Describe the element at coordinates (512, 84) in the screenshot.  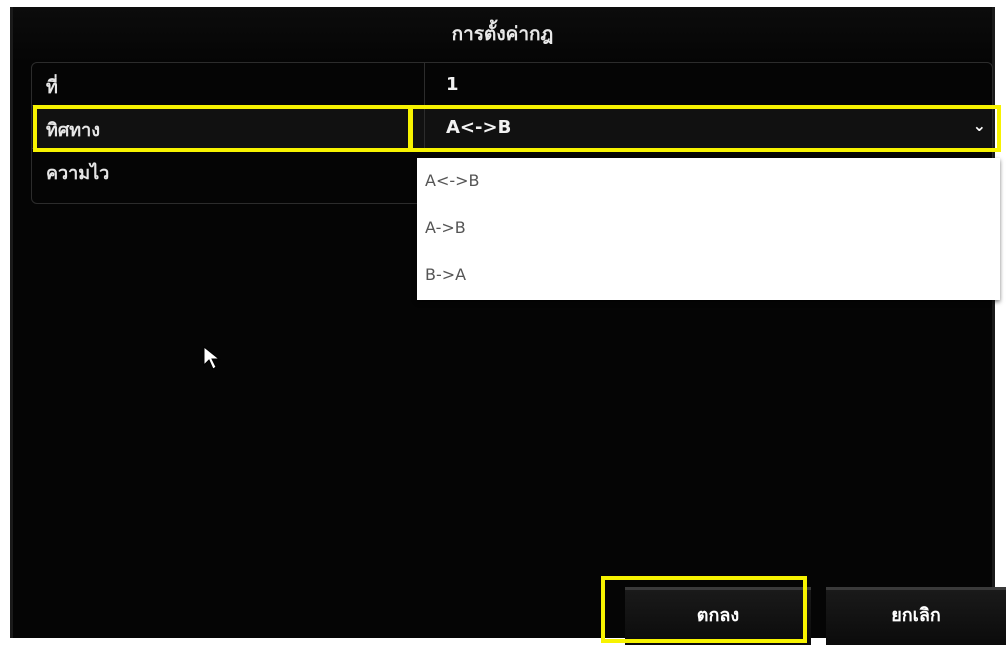
I see `row-number: ที่ 1` at that location.